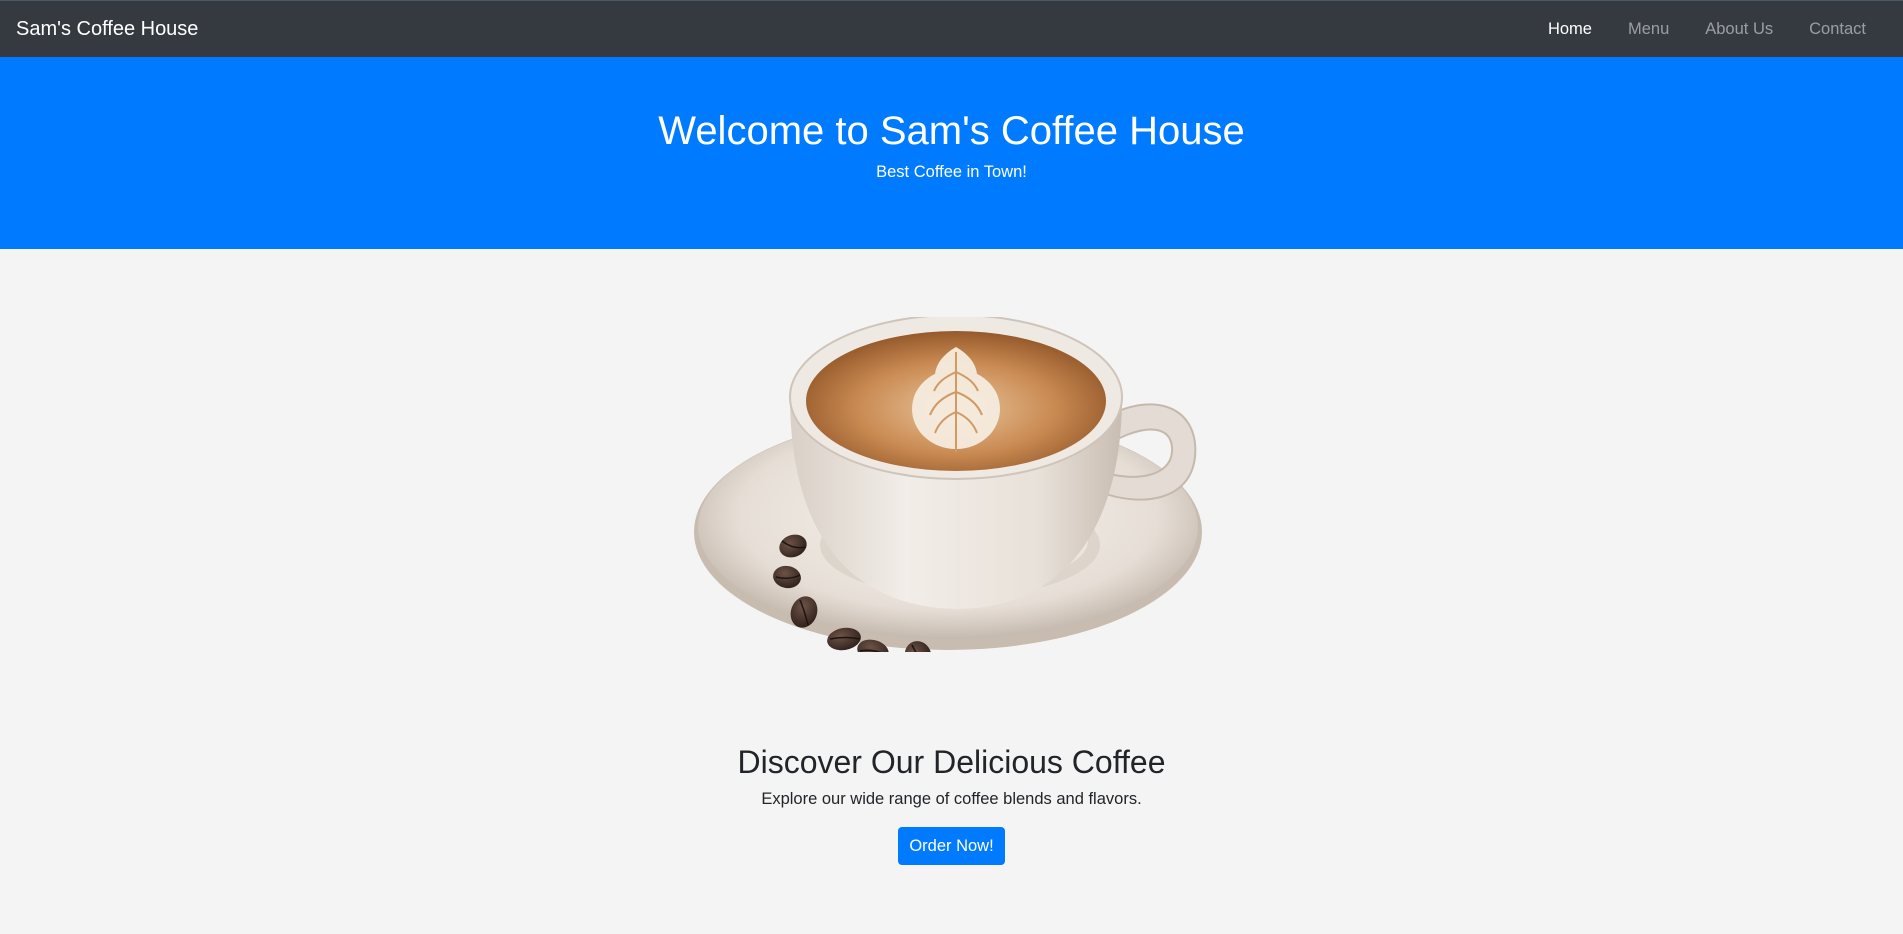 Image resolution: width=1903 pixels, height=934 pixels. Describe the element at coordinates (1648, 29) in the screenshot. I see `nav-link-menu: Menu` at that location.